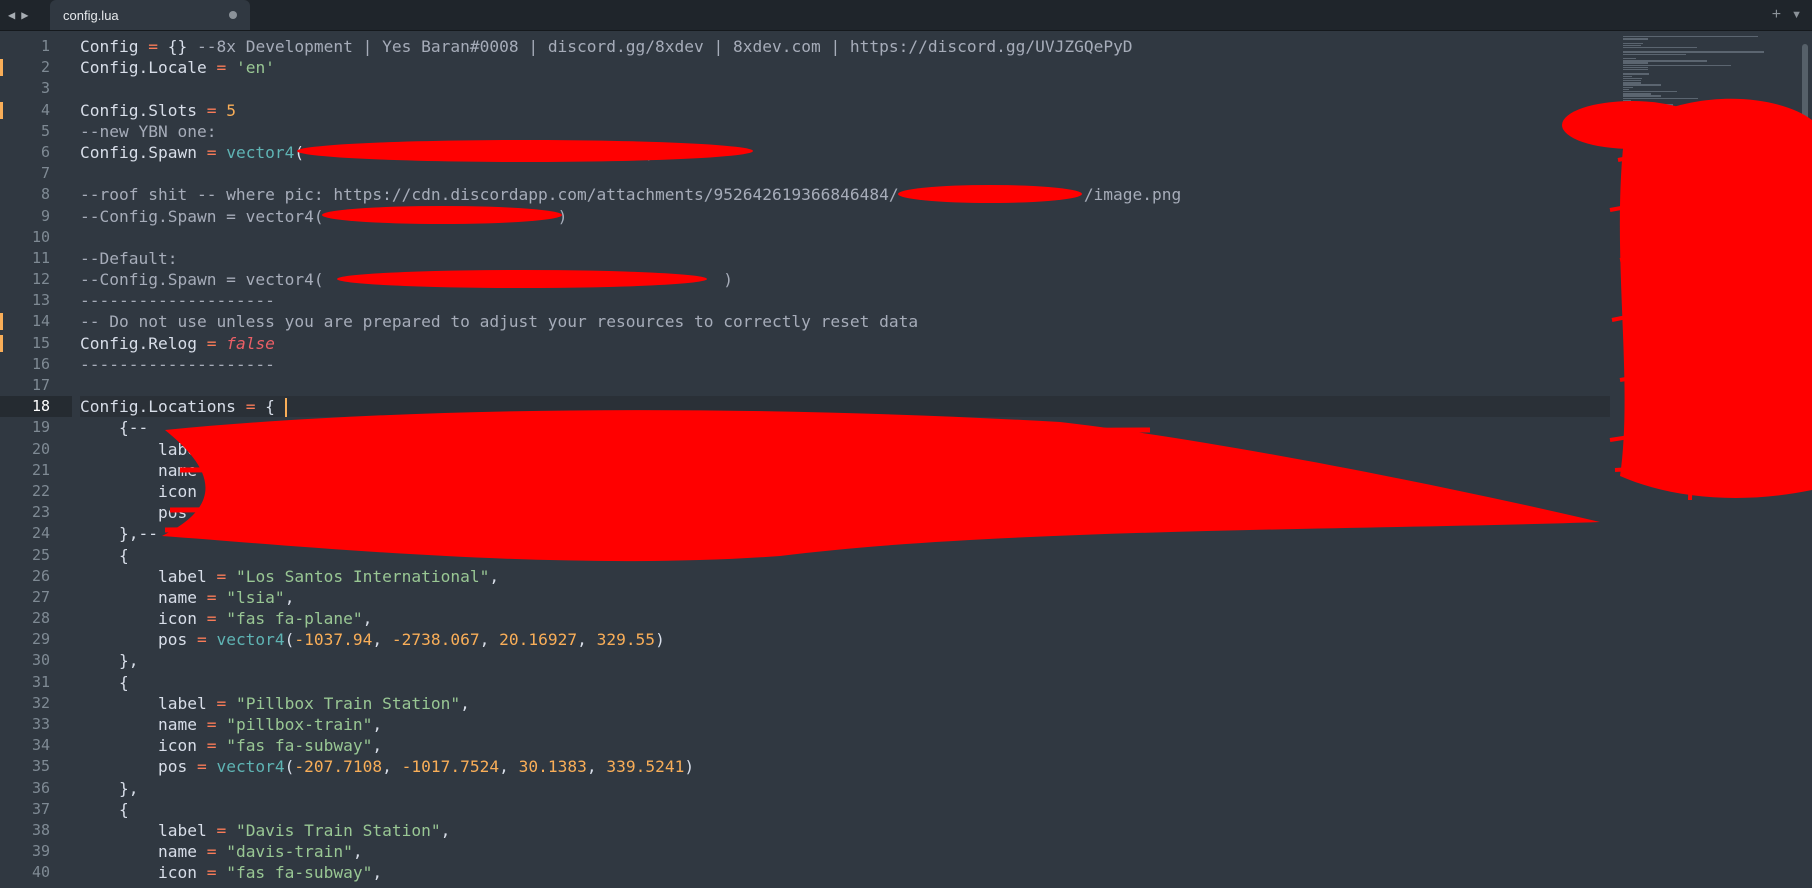  I want to click on line-number: 7, so click(36, 173).